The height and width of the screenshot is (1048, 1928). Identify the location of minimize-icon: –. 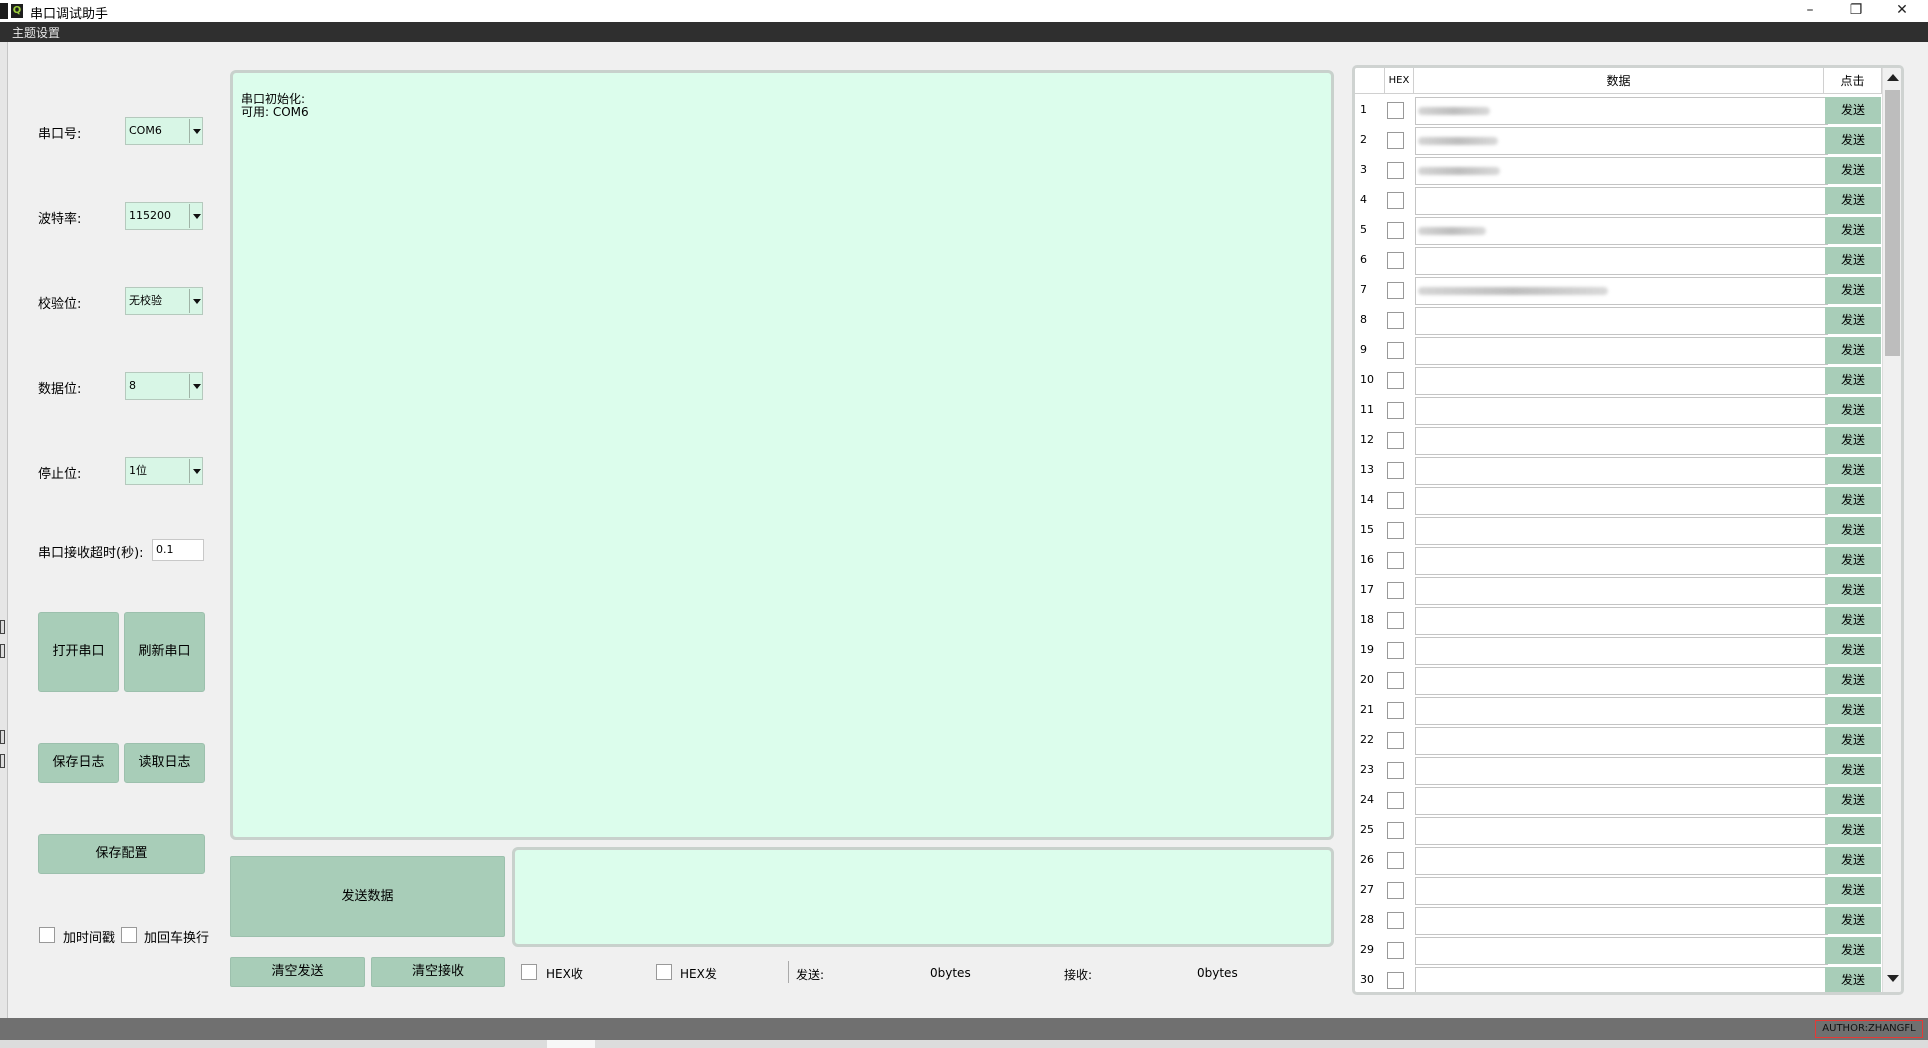
(1810, 11).